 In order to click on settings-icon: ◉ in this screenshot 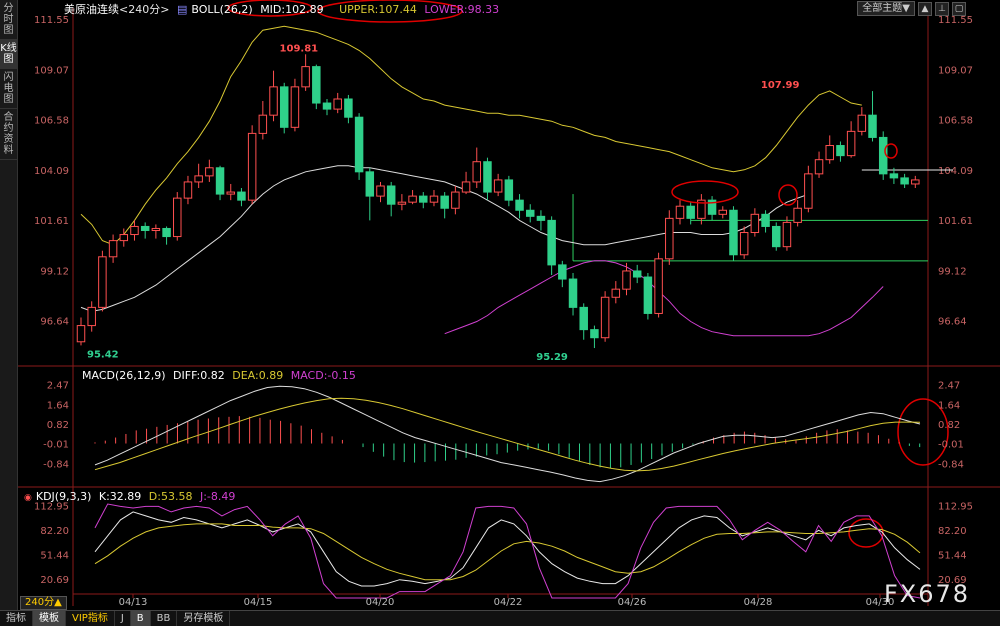, I will do `click(28, 498)`.